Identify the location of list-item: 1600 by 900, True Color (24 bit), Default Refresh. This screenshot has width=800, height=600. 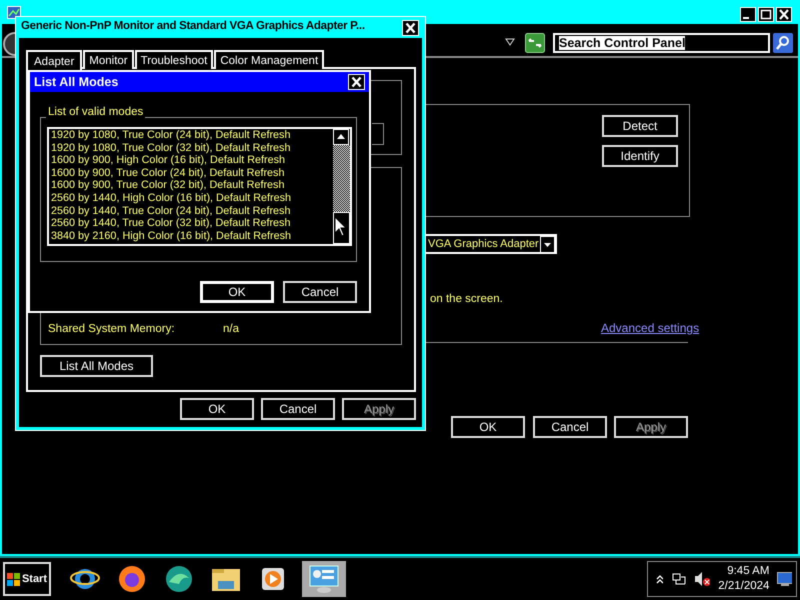
(192, 173).